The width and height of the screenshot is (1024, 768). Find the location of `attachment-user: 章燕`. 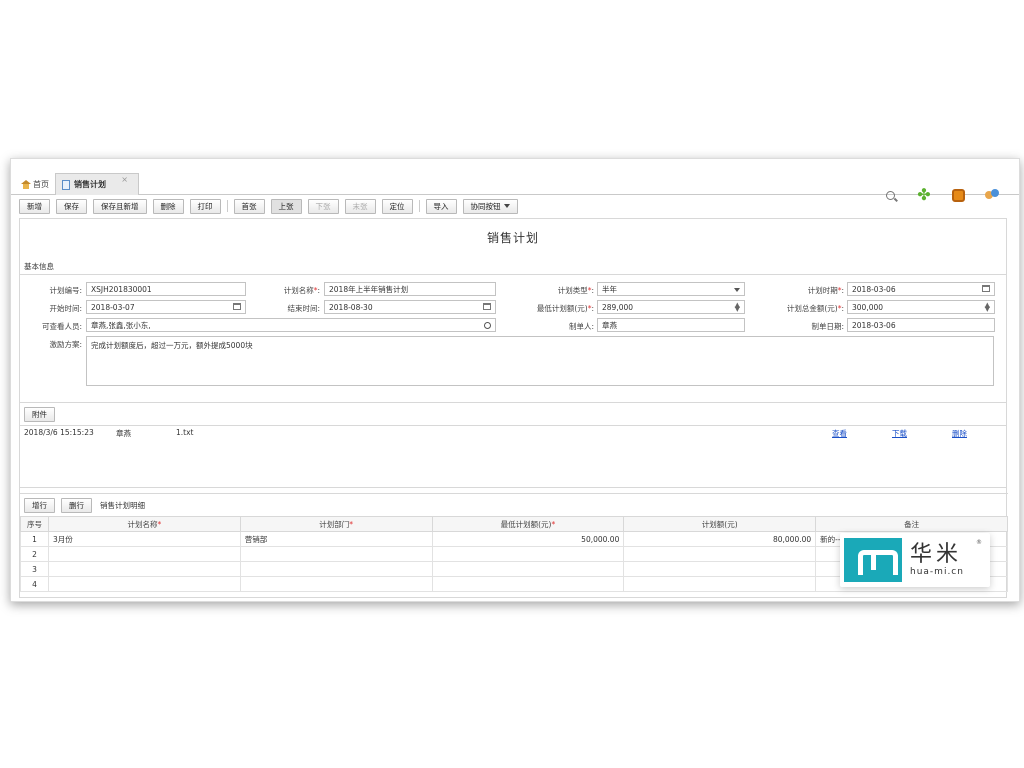

attachment-user: 章燕 is located at coordinates (123, 433).